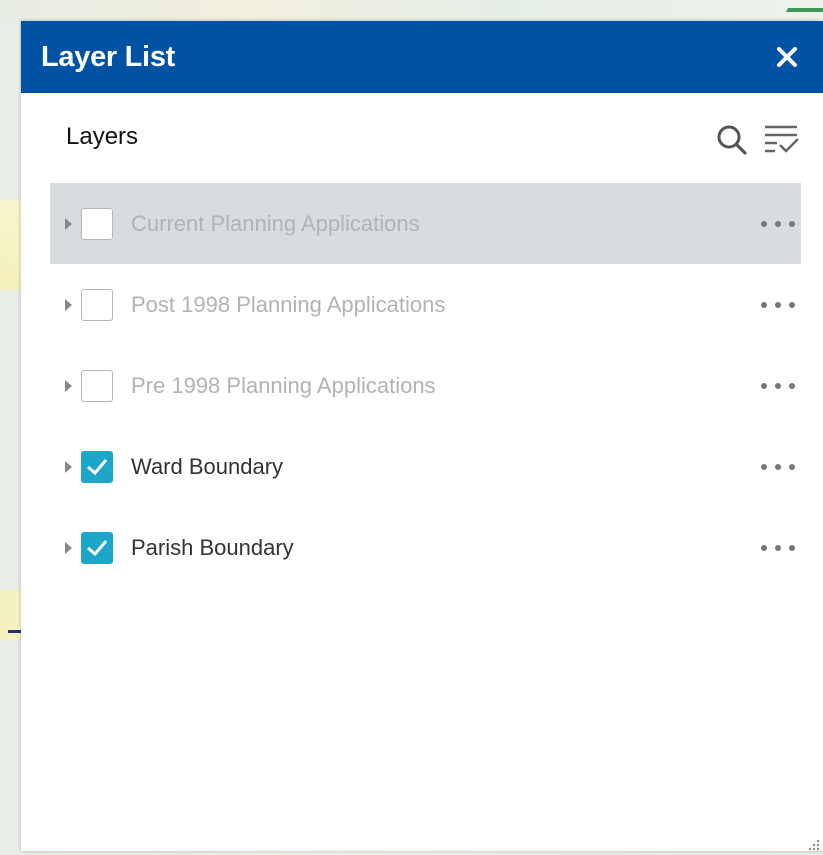  Describe the element at coordinates (11, 245) in the screenshot. I see `map-road-feature` at that location.